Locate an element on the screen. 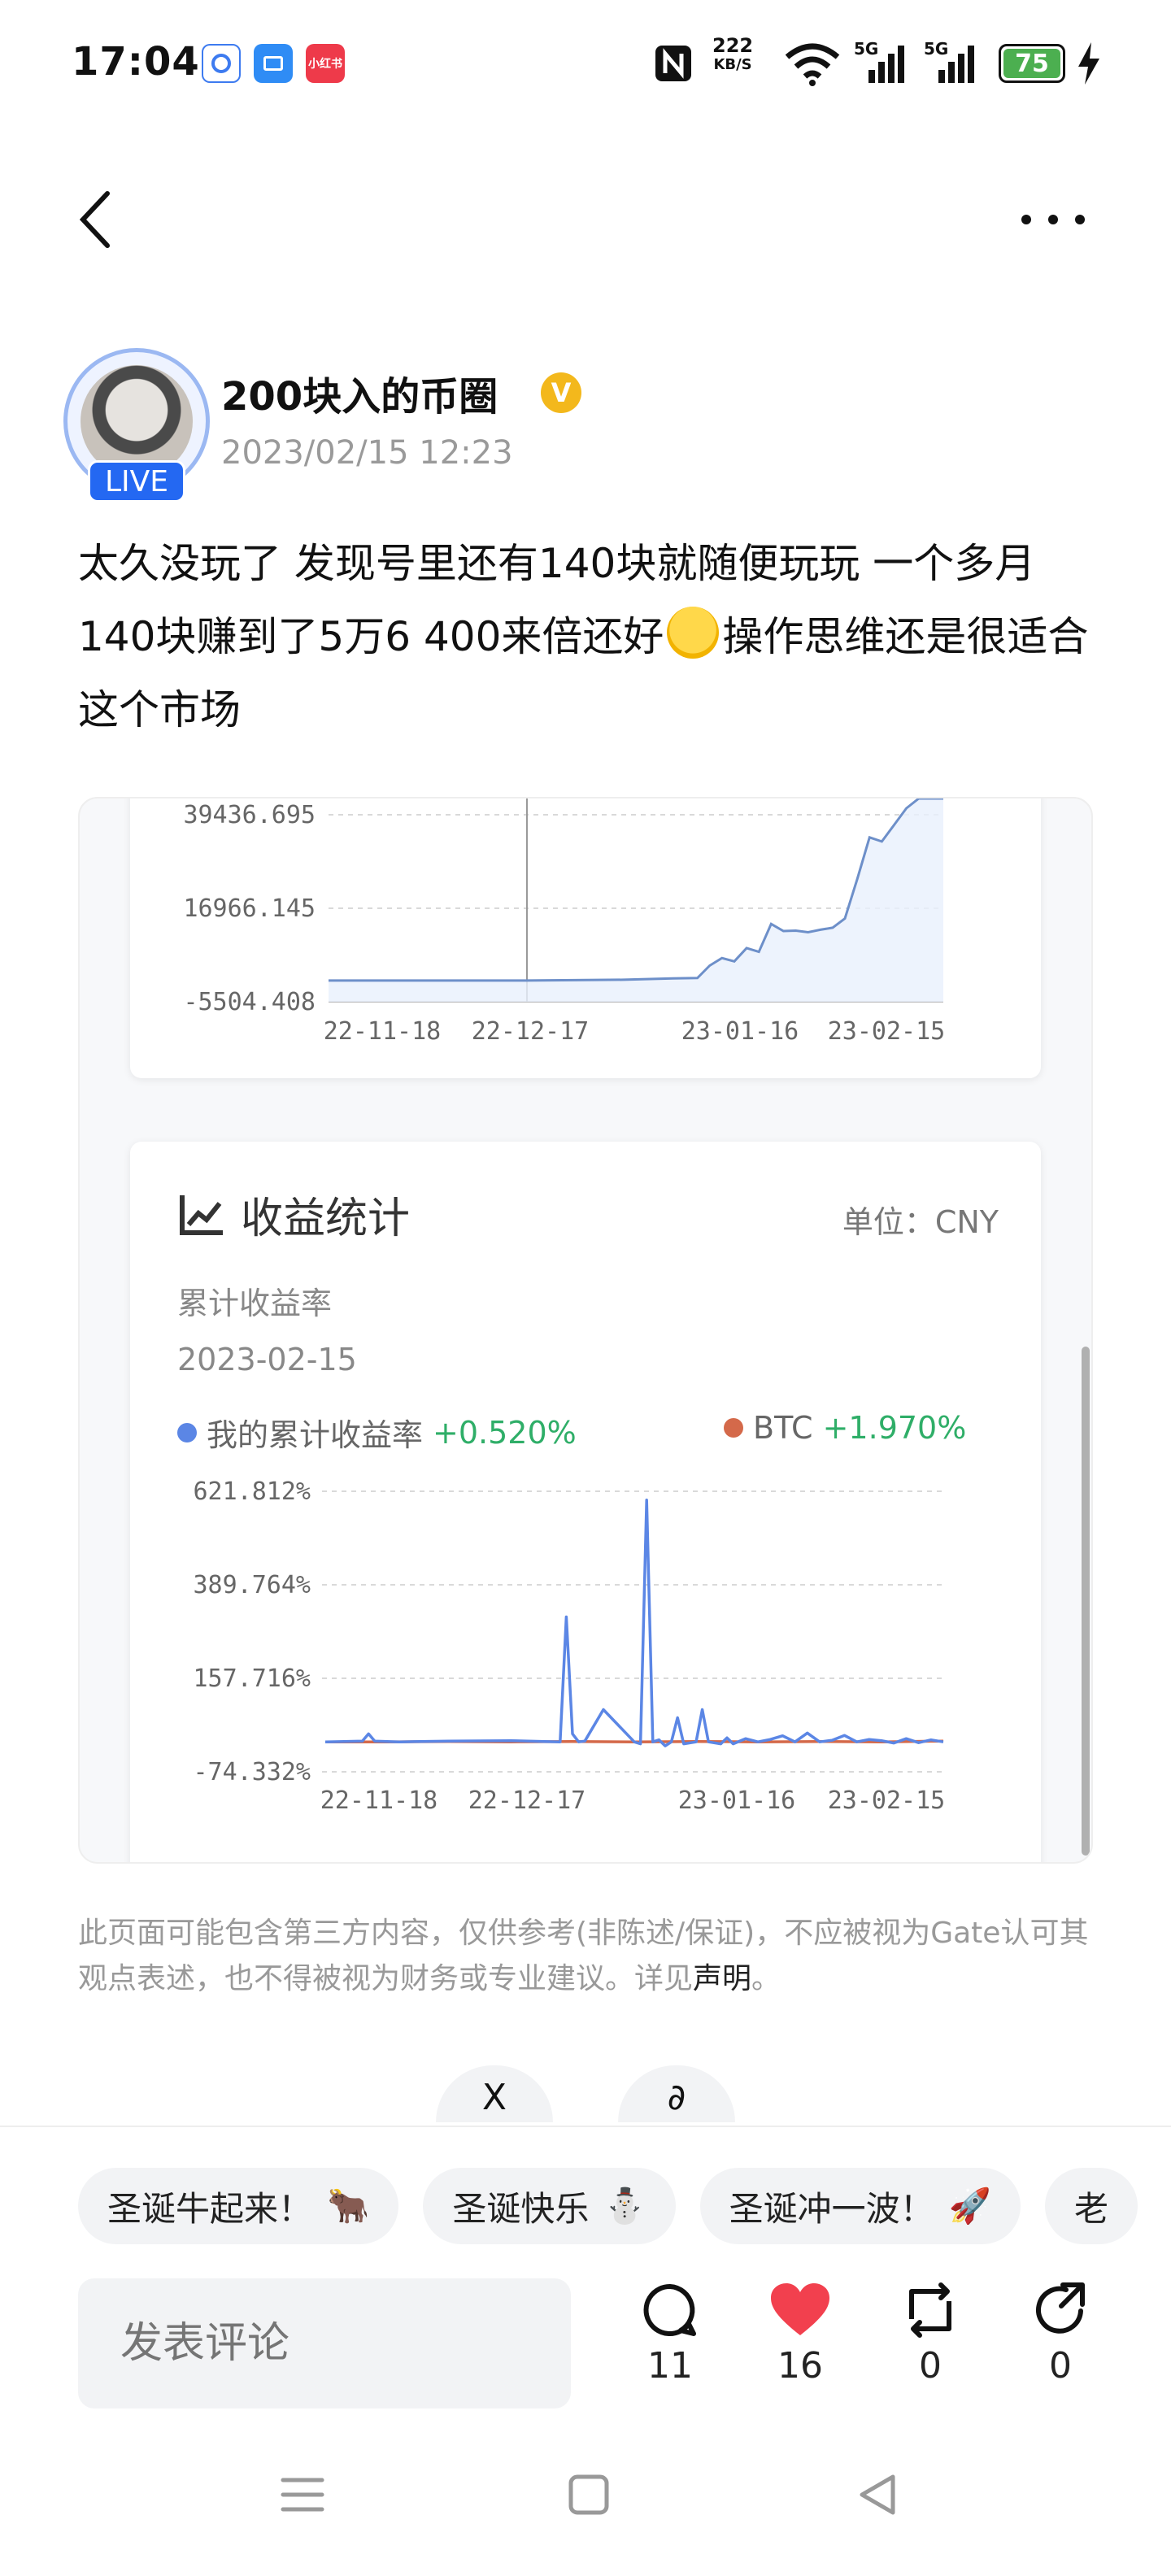  nfc-icon is located at coordinates (673, 64).